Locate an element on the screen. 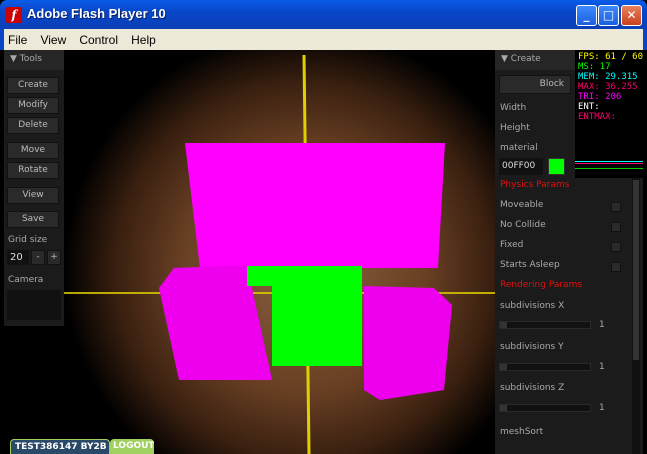 The image size is (647, 454). menu-control: Control is located at coordinates (98, 40).